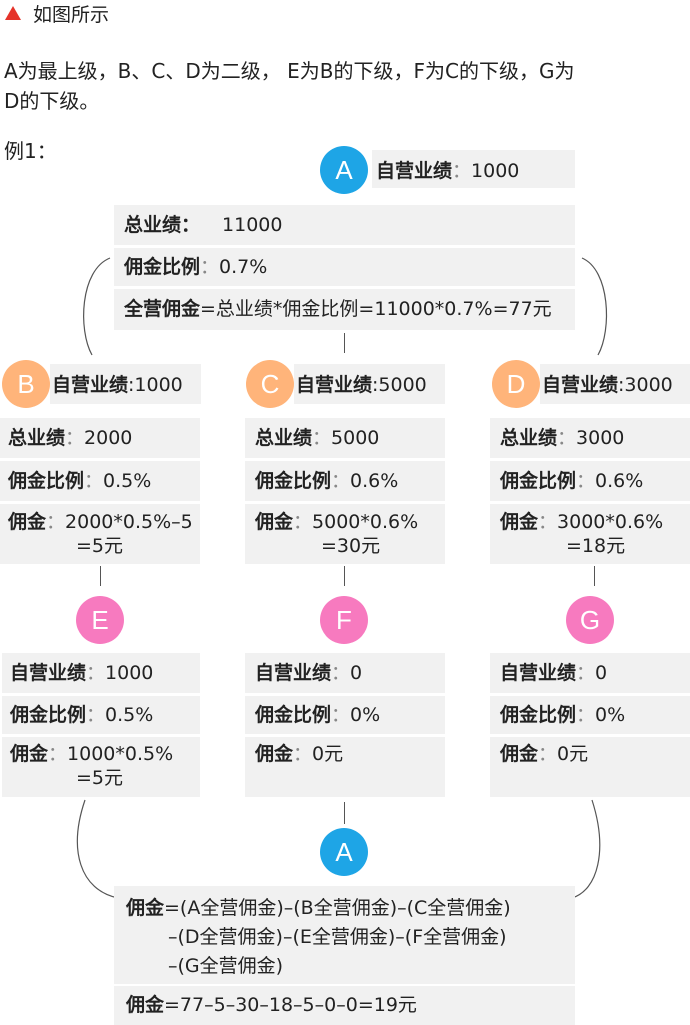 This screenshot has height=1025, width=690. I want to click on g-commission-ratio: 佣金比例：0%, so click(590, 715).